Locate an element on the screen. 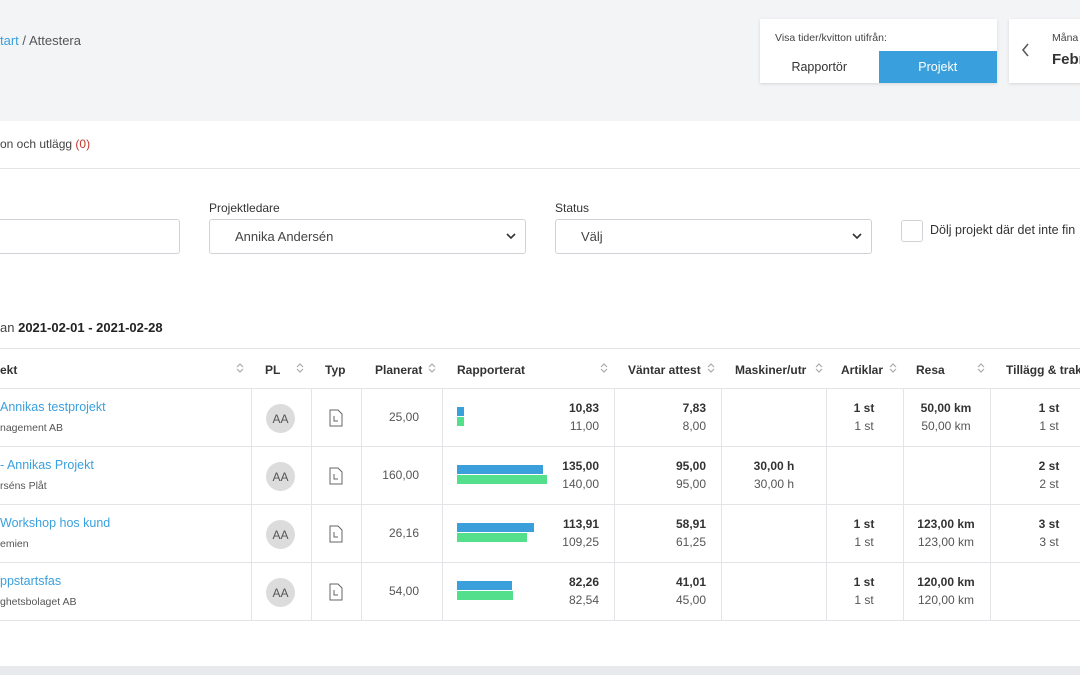 The height and width of the screenshot is (675, 1080). vantar-attest-sub-value: 45,00 is located at coordinates (690, 600).